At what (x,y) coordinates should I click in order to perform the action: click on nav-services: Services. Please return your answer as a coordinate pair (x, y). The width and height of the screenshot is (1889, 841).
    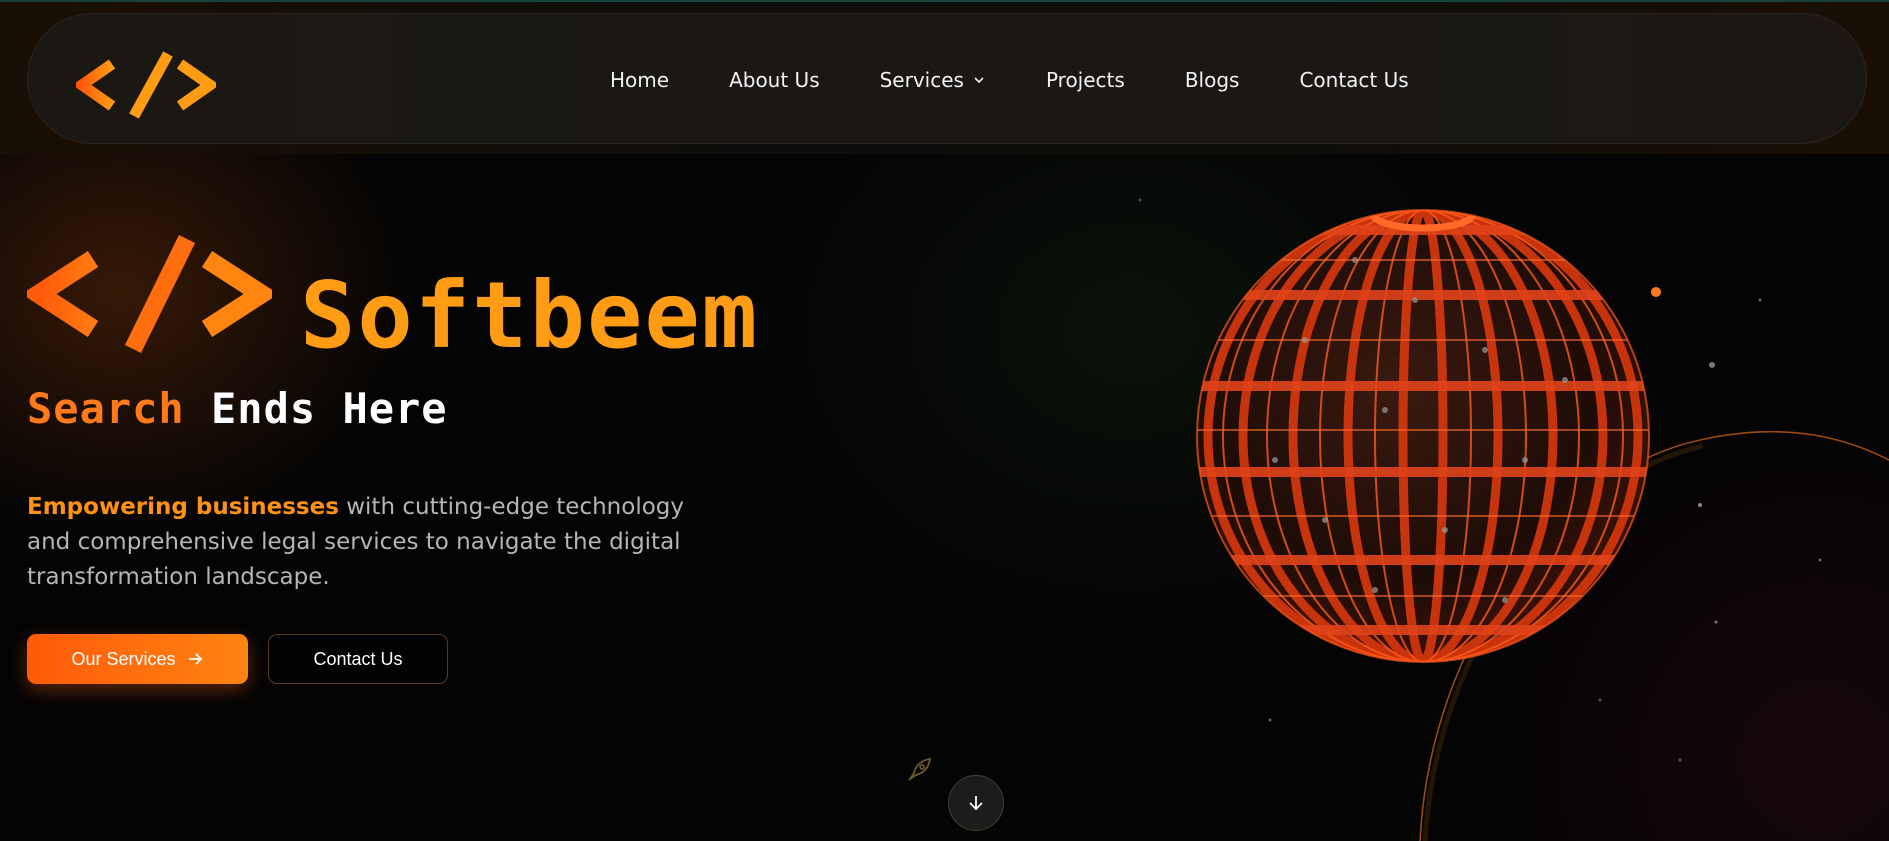
    Looking at the image, I should click on (933, 80).